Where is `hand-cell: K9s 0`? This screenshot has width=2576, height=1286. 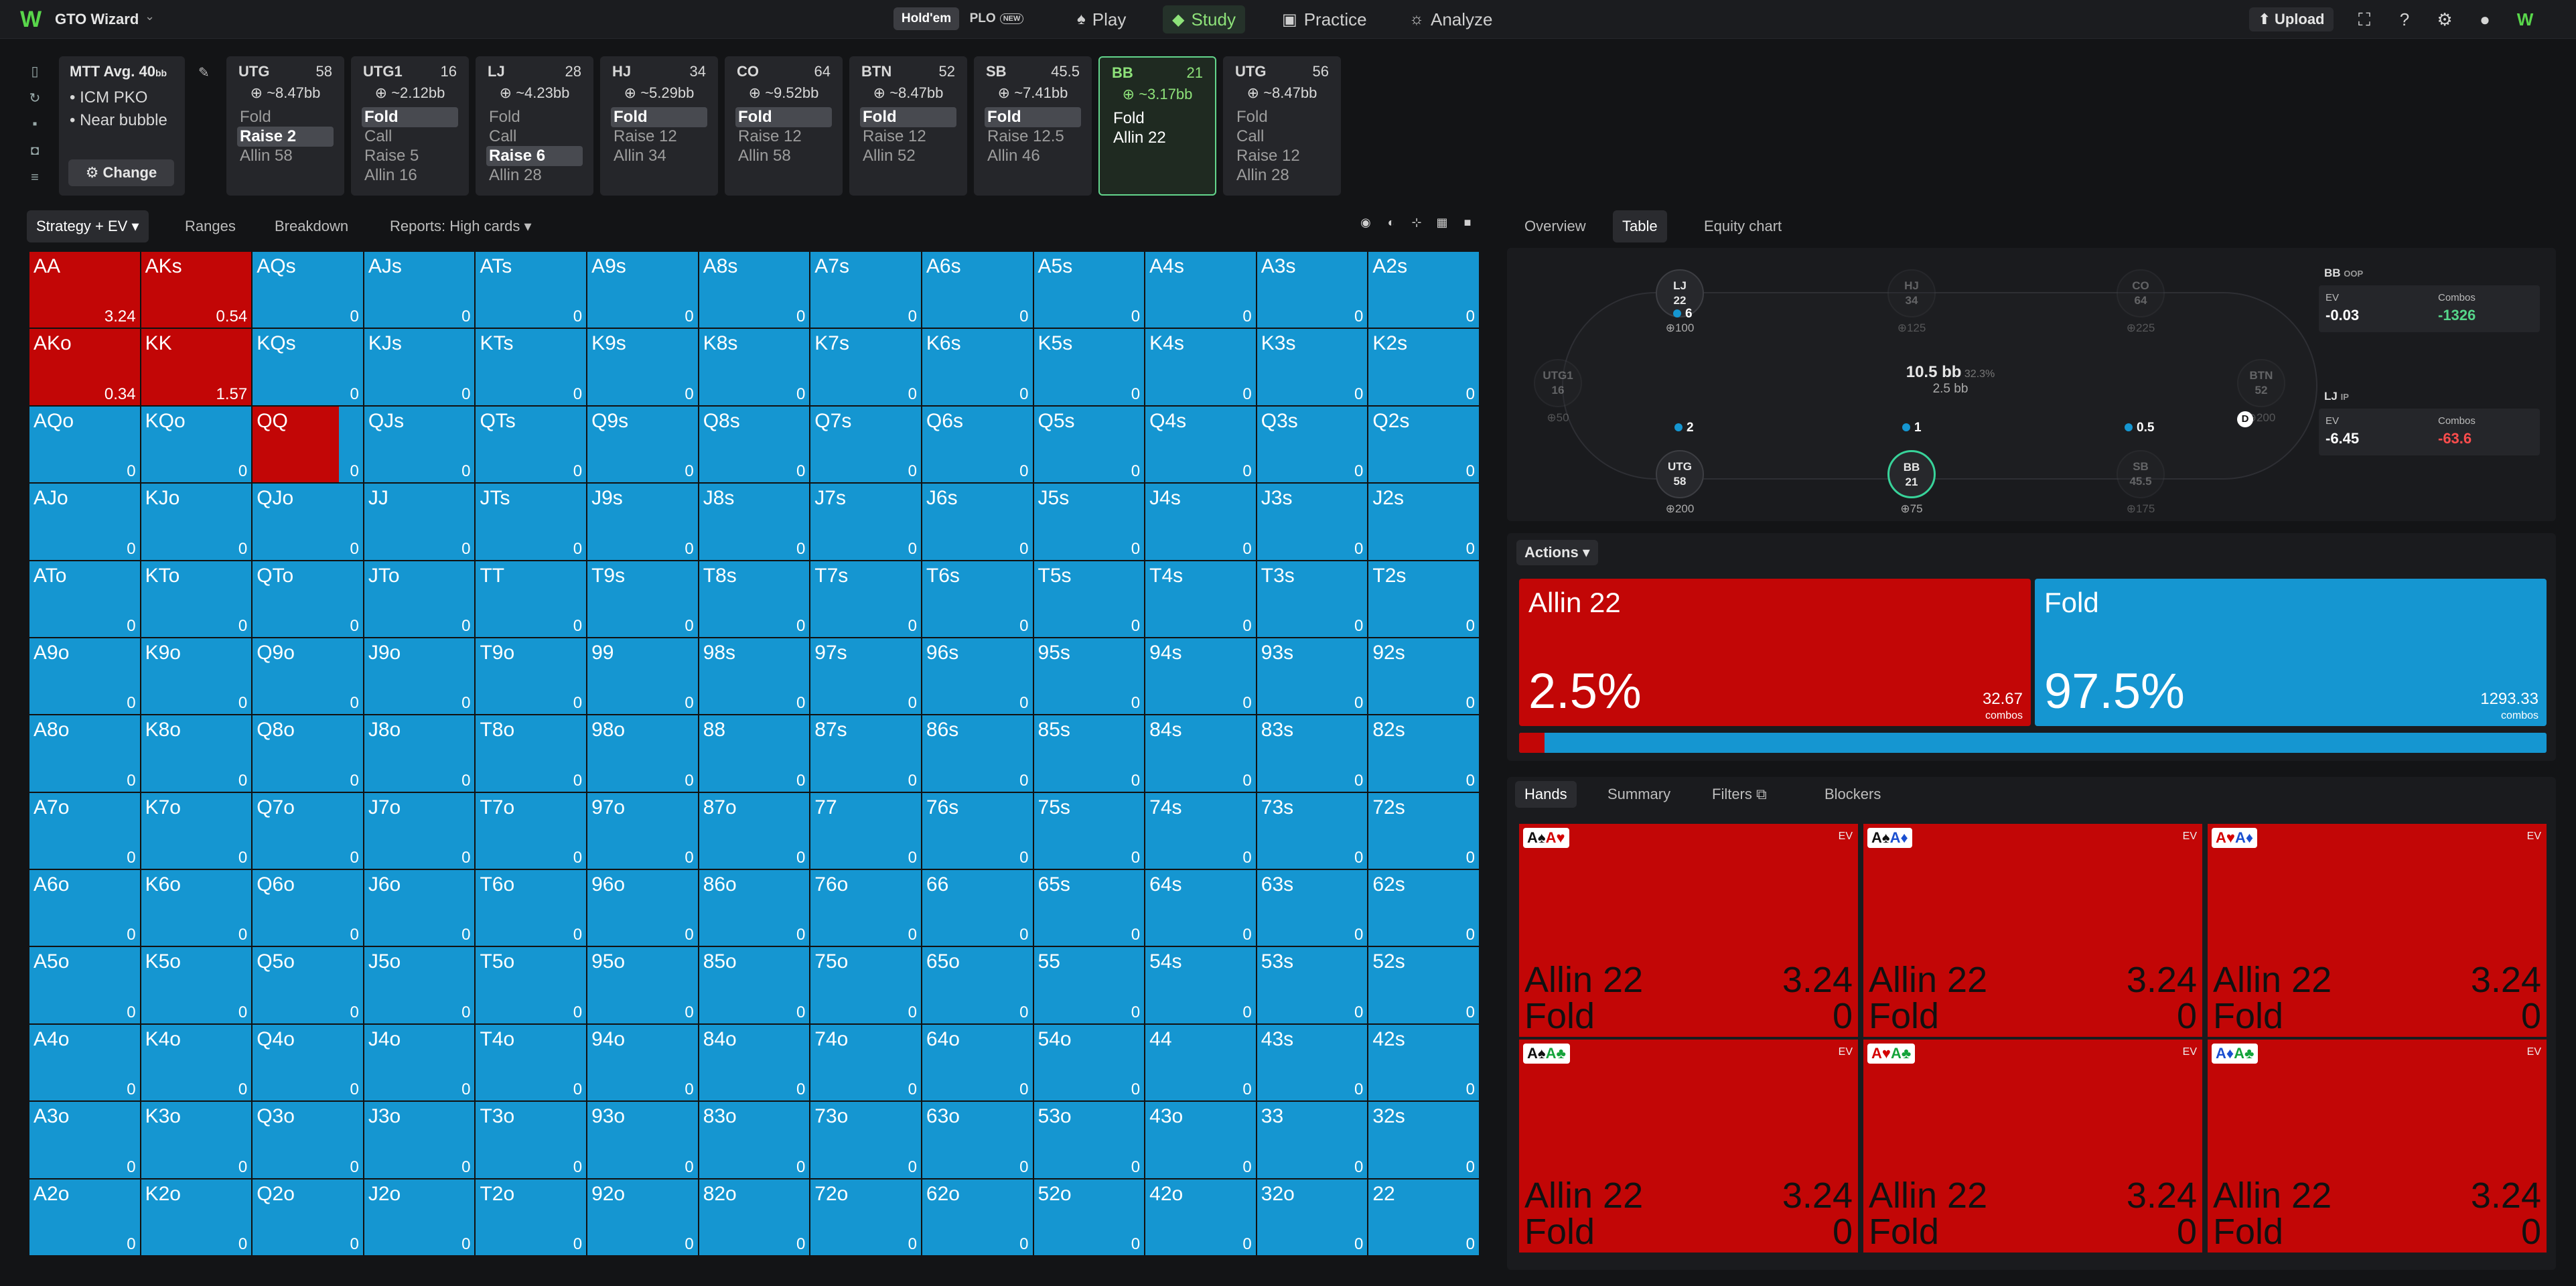 hand-cell: K9s 0 is located at coordinates (642, 367).